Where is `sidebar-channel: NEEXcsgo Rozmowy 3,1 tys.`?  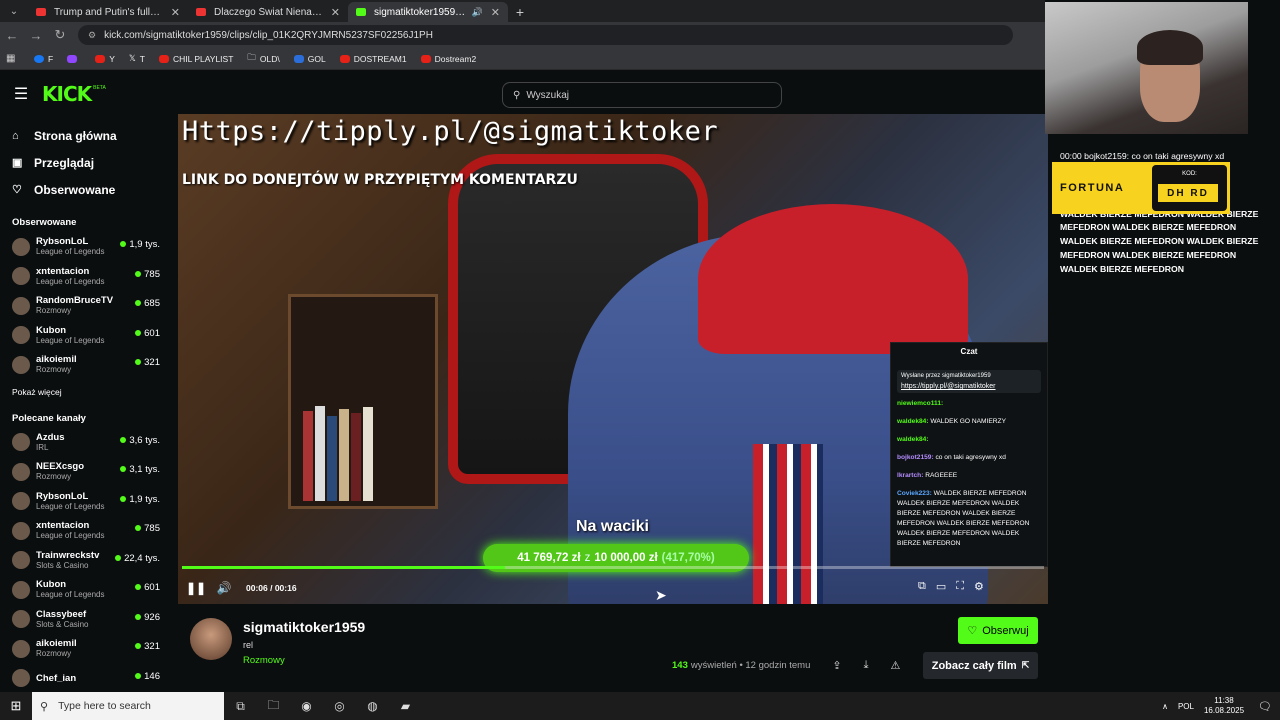
sidebar-channel: NEEXcsgo Rozmowy 3,1 tys. is located at coordinates (85, 472).